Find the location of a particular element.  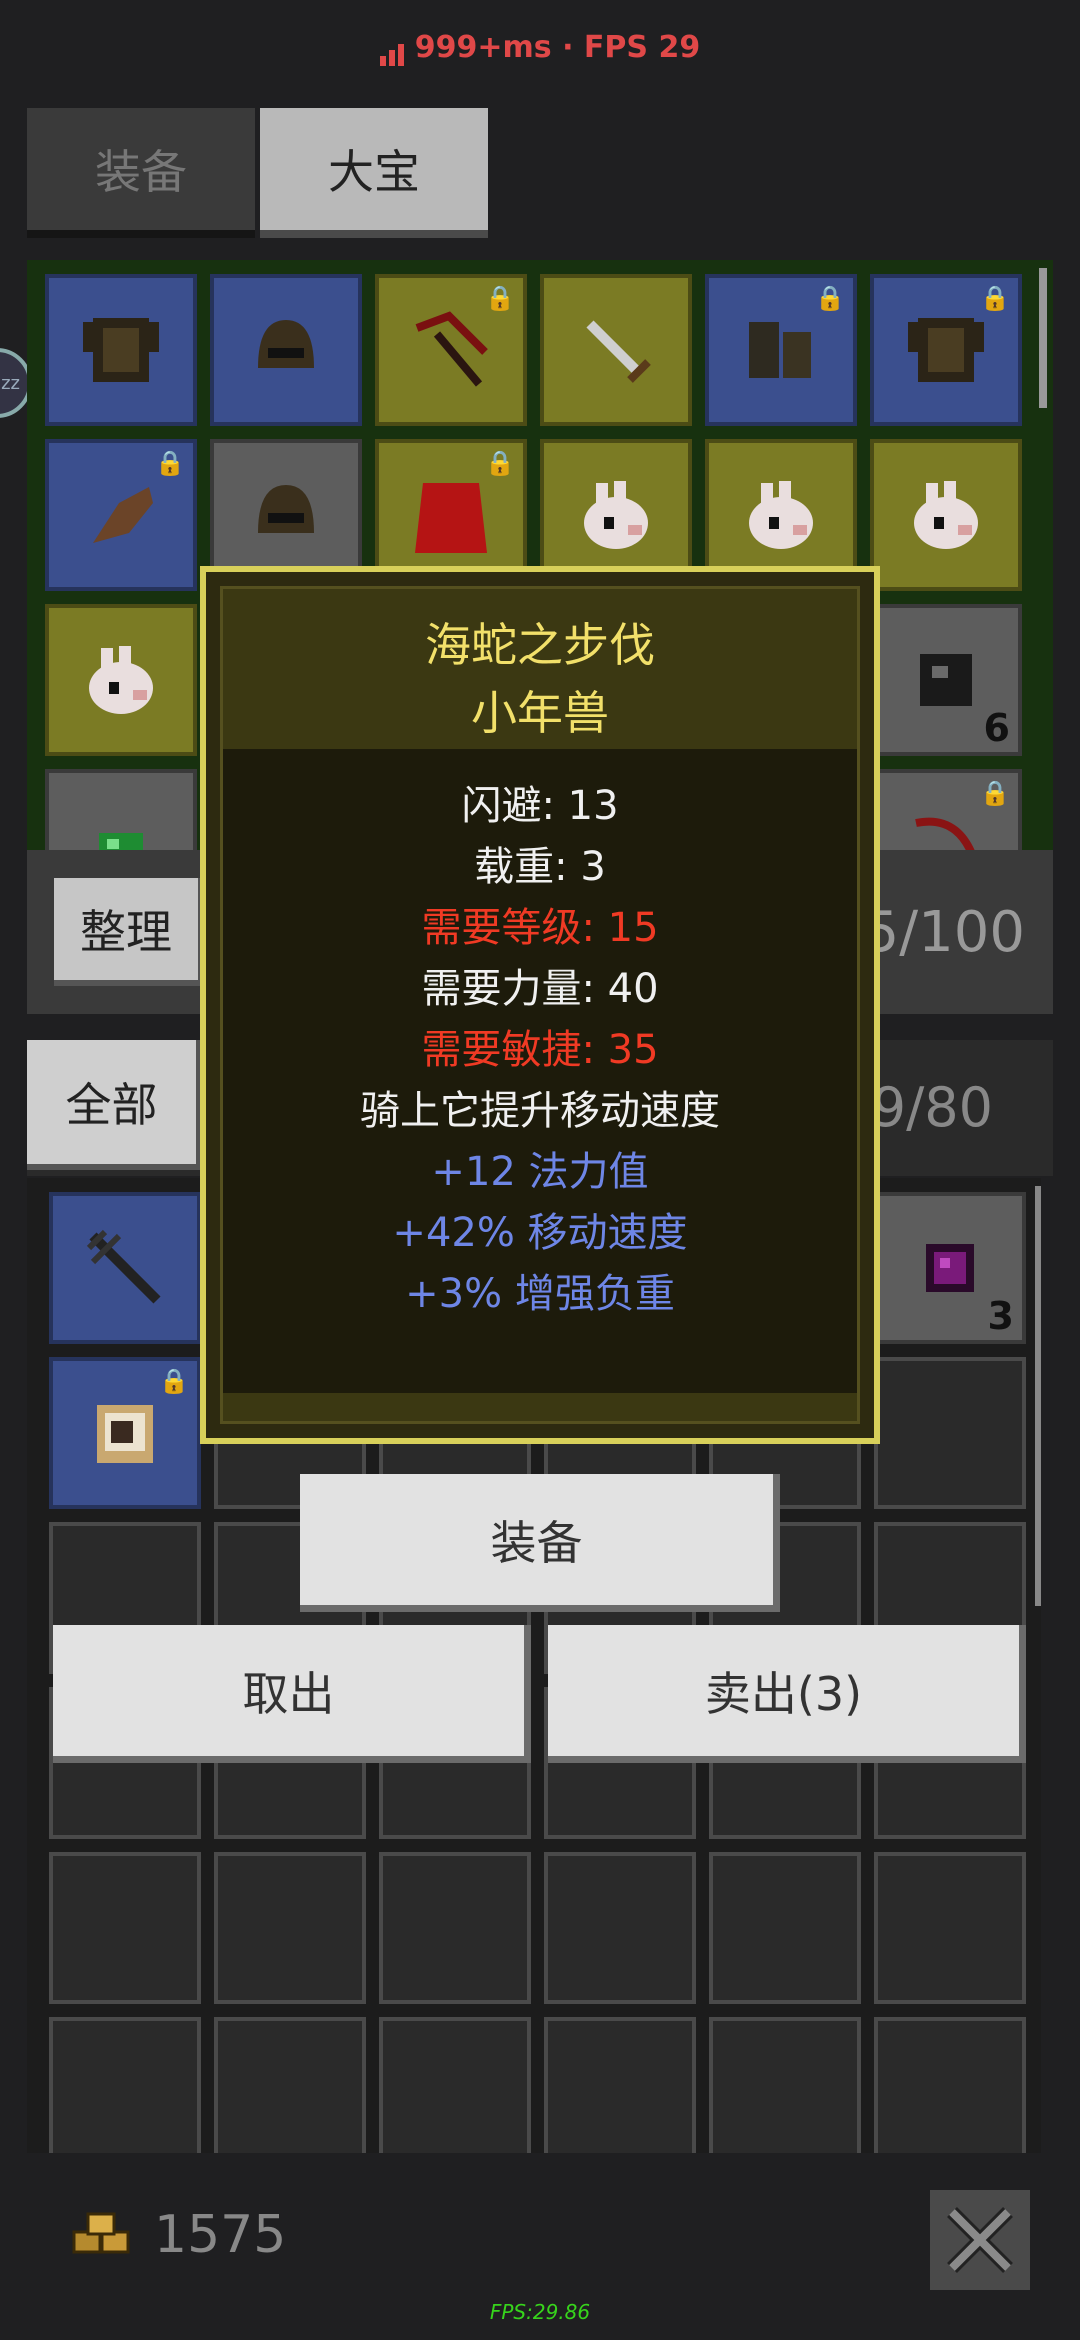

tab-equipment: 装备 is located at coordinates (141, 173).